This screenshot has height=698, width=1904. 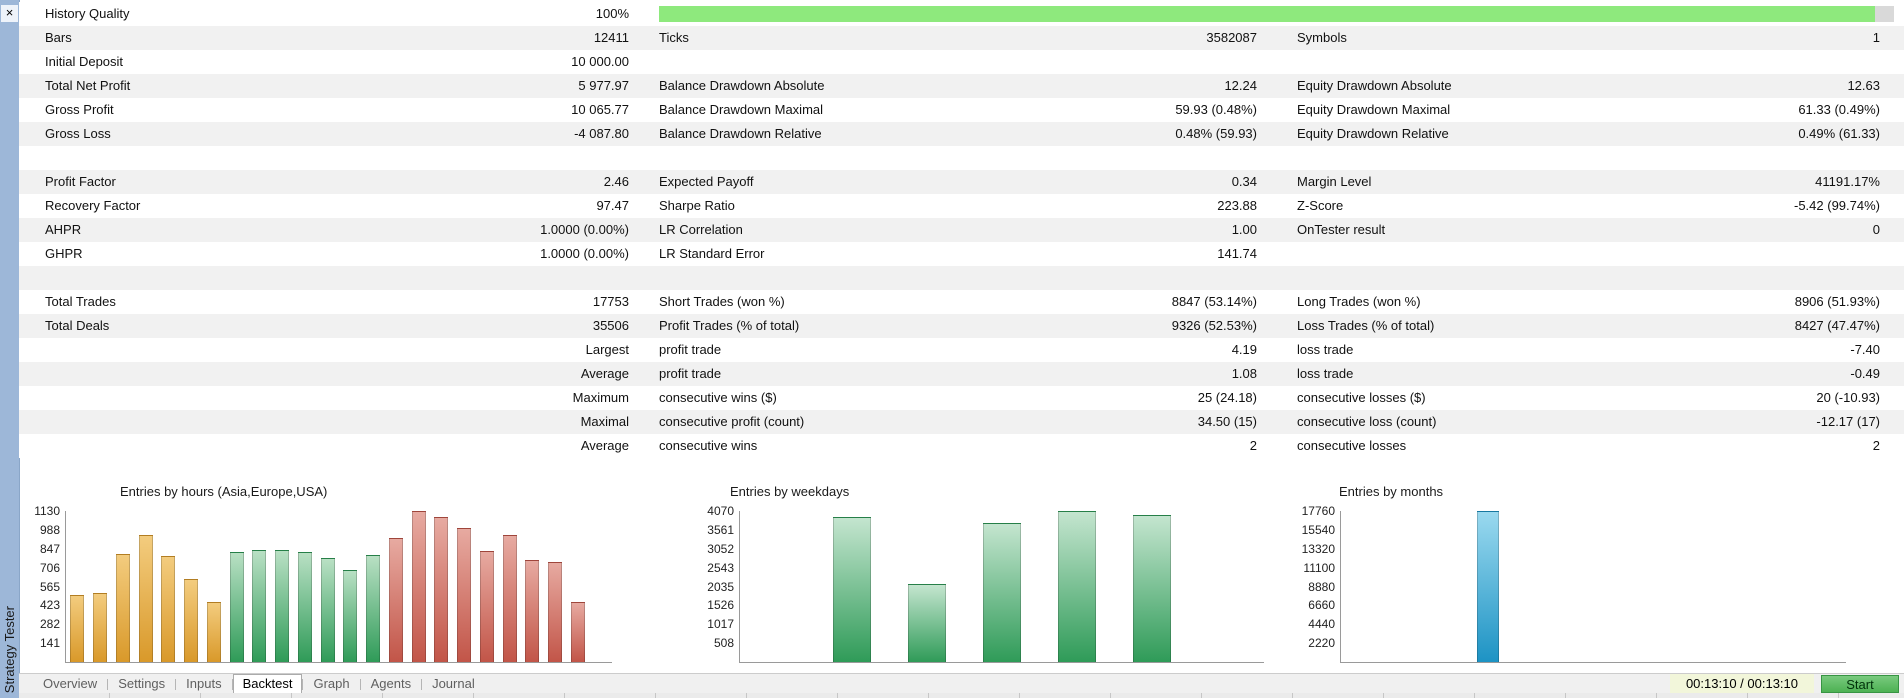 I want to click on y-axis-label: 17760, so click(x=1318, y=511).